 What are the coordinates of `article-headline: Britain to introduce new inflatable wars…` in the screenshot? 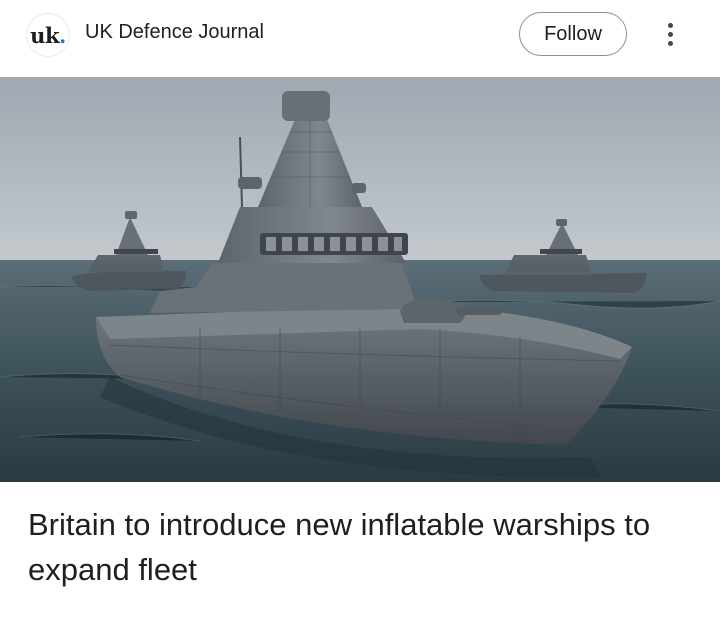 It's located at (358, 547).